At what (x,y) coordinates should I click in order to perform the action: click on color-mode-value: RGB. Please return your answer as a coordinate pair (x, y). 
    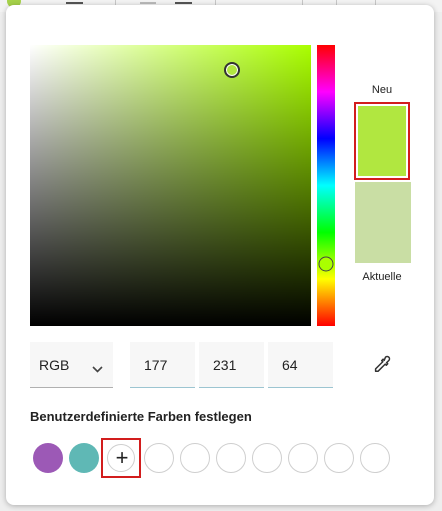
    Looking at the image, I should click on (54, 365).